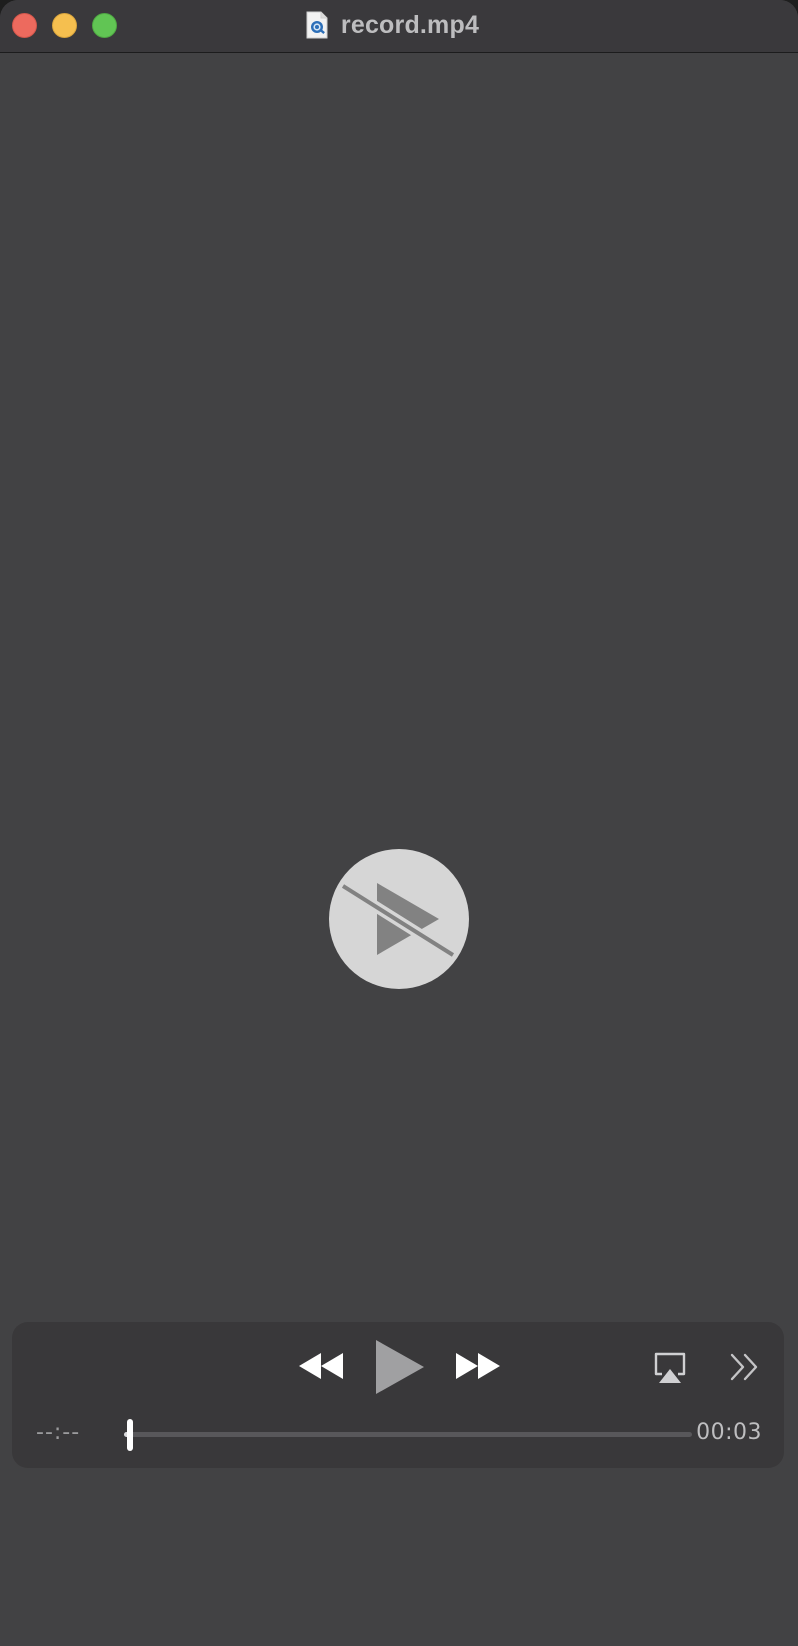 The width and height of the screenshot is (798, 1646). What do you see at coordinates (410, 24) in the screenshot?
I see `window-title: record.mp4` at bounding box center [410, 24].